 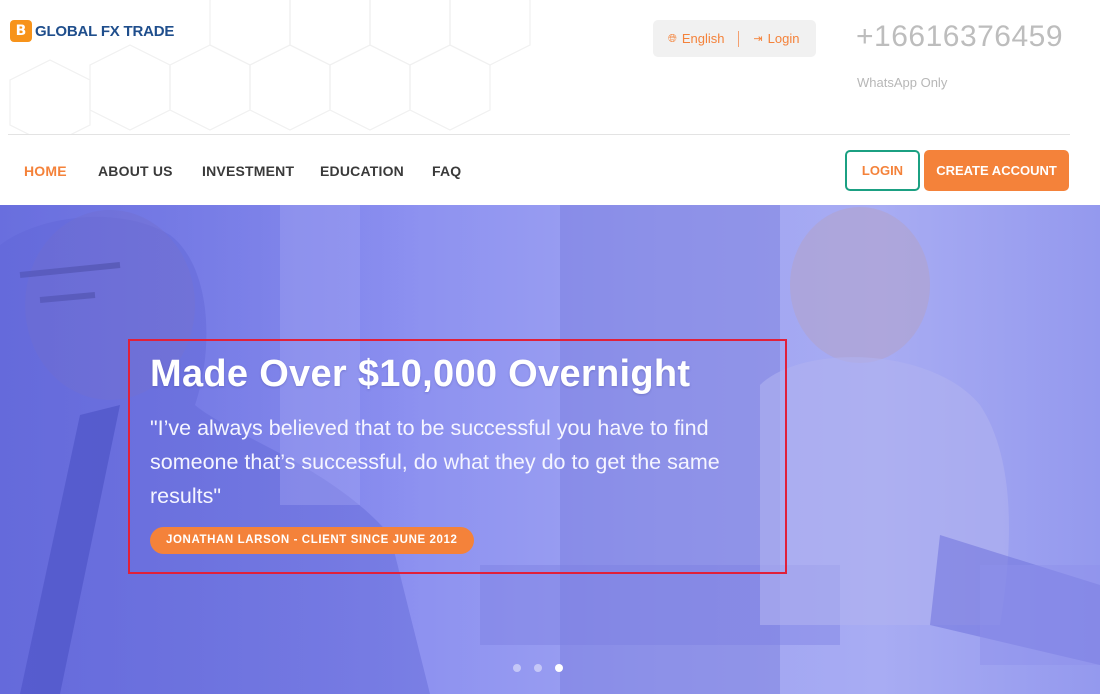 What do you see at coordinates (362, 171) in the screenshot?
I see `nav-item-education: EDUCATION` at bounding box center [362, 171].